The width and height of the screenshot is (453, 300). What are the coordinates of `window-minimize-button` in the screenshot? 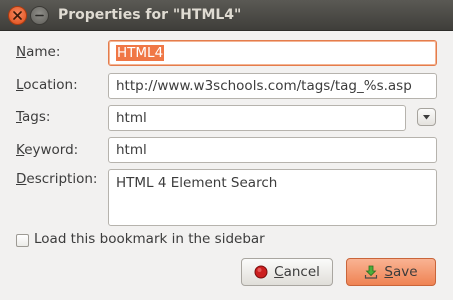 It's located at (39, 15).